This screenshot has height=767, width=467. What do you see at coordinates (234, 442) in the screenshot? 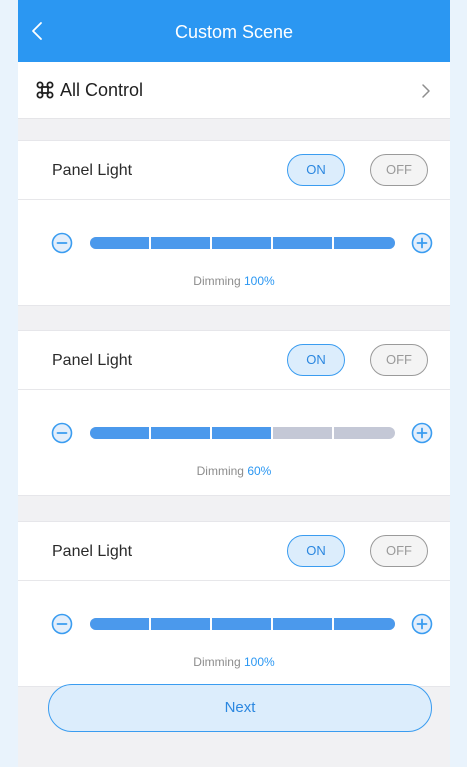
I see `dimming-control: Dimming 60%` at bounding box center [234, 442].